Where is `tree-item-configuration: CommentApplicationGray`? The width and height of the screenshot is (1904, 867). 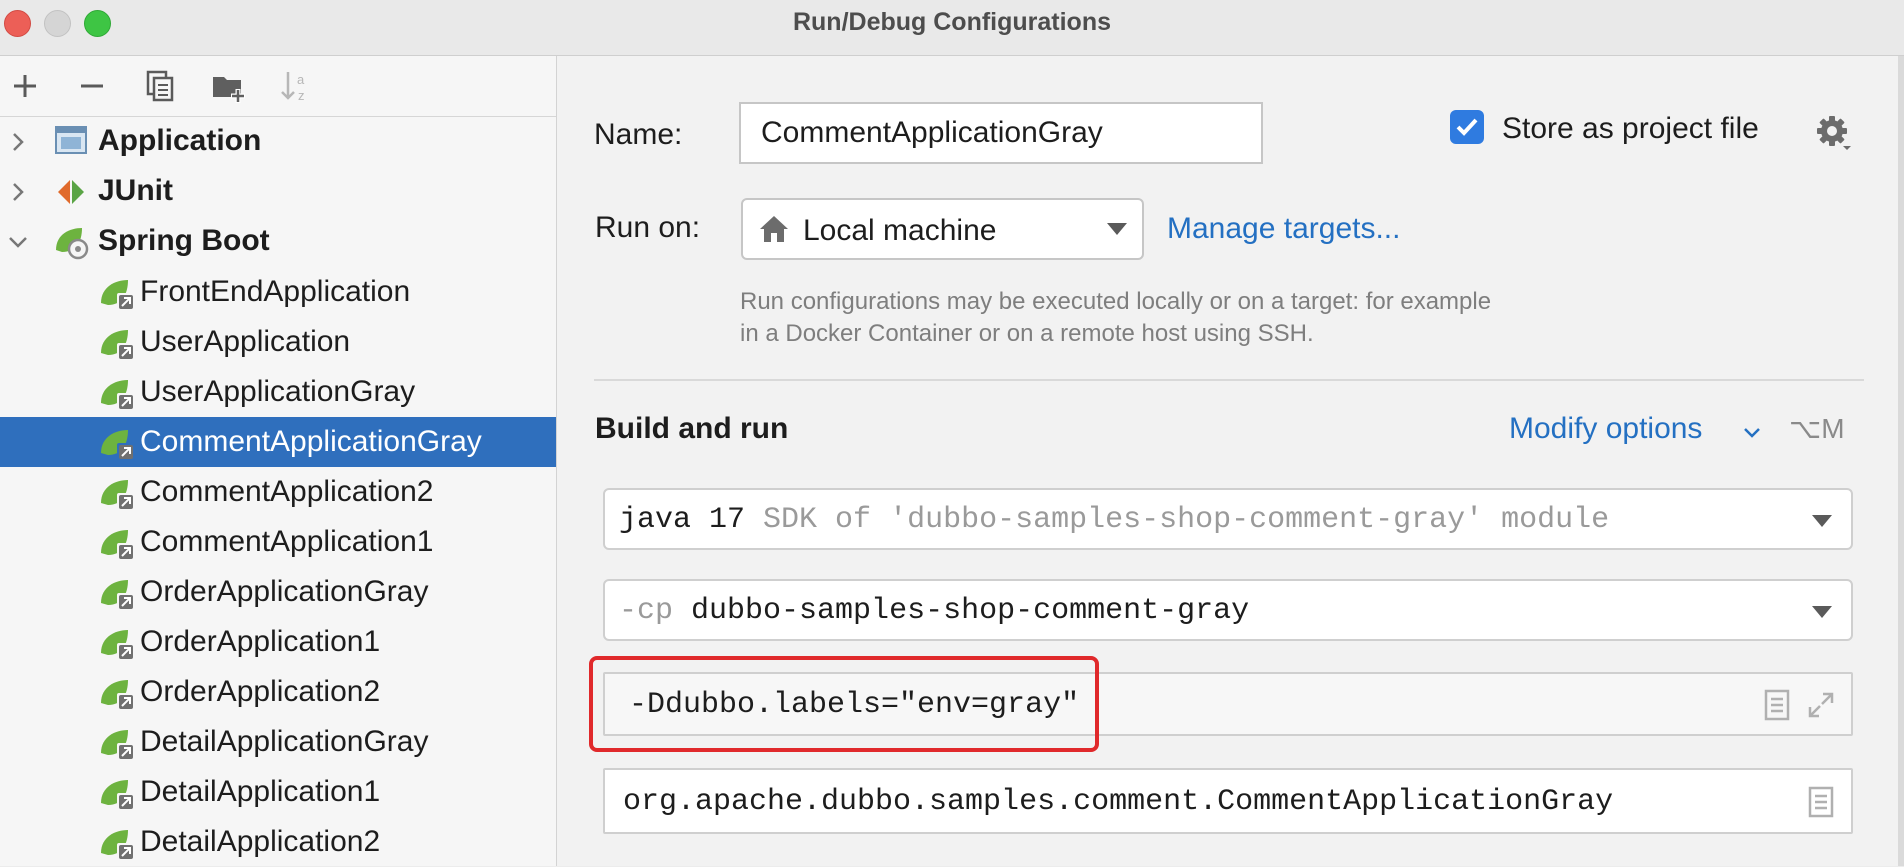 tree-item-configuration: CommentApplicationGray is located at coordinates (278, 442).